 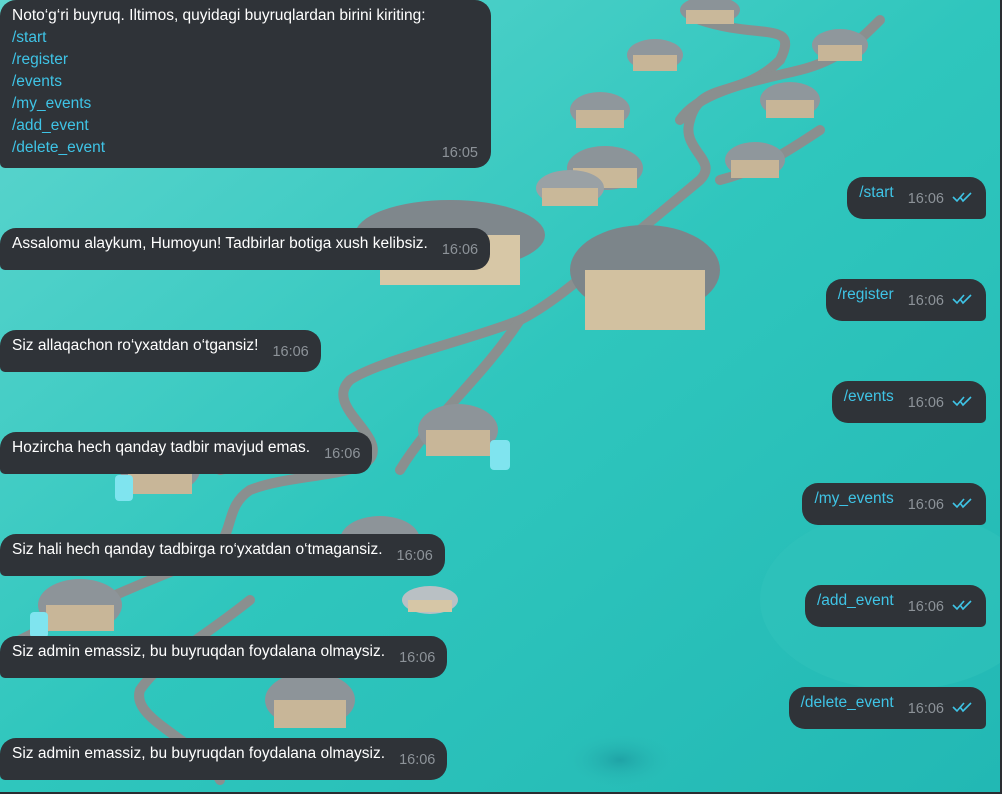 What do you see at coordinates (245, 148) in the screenshot?
I see `command-link-delete-event: /delete_event` at bounding box center [245, 148].